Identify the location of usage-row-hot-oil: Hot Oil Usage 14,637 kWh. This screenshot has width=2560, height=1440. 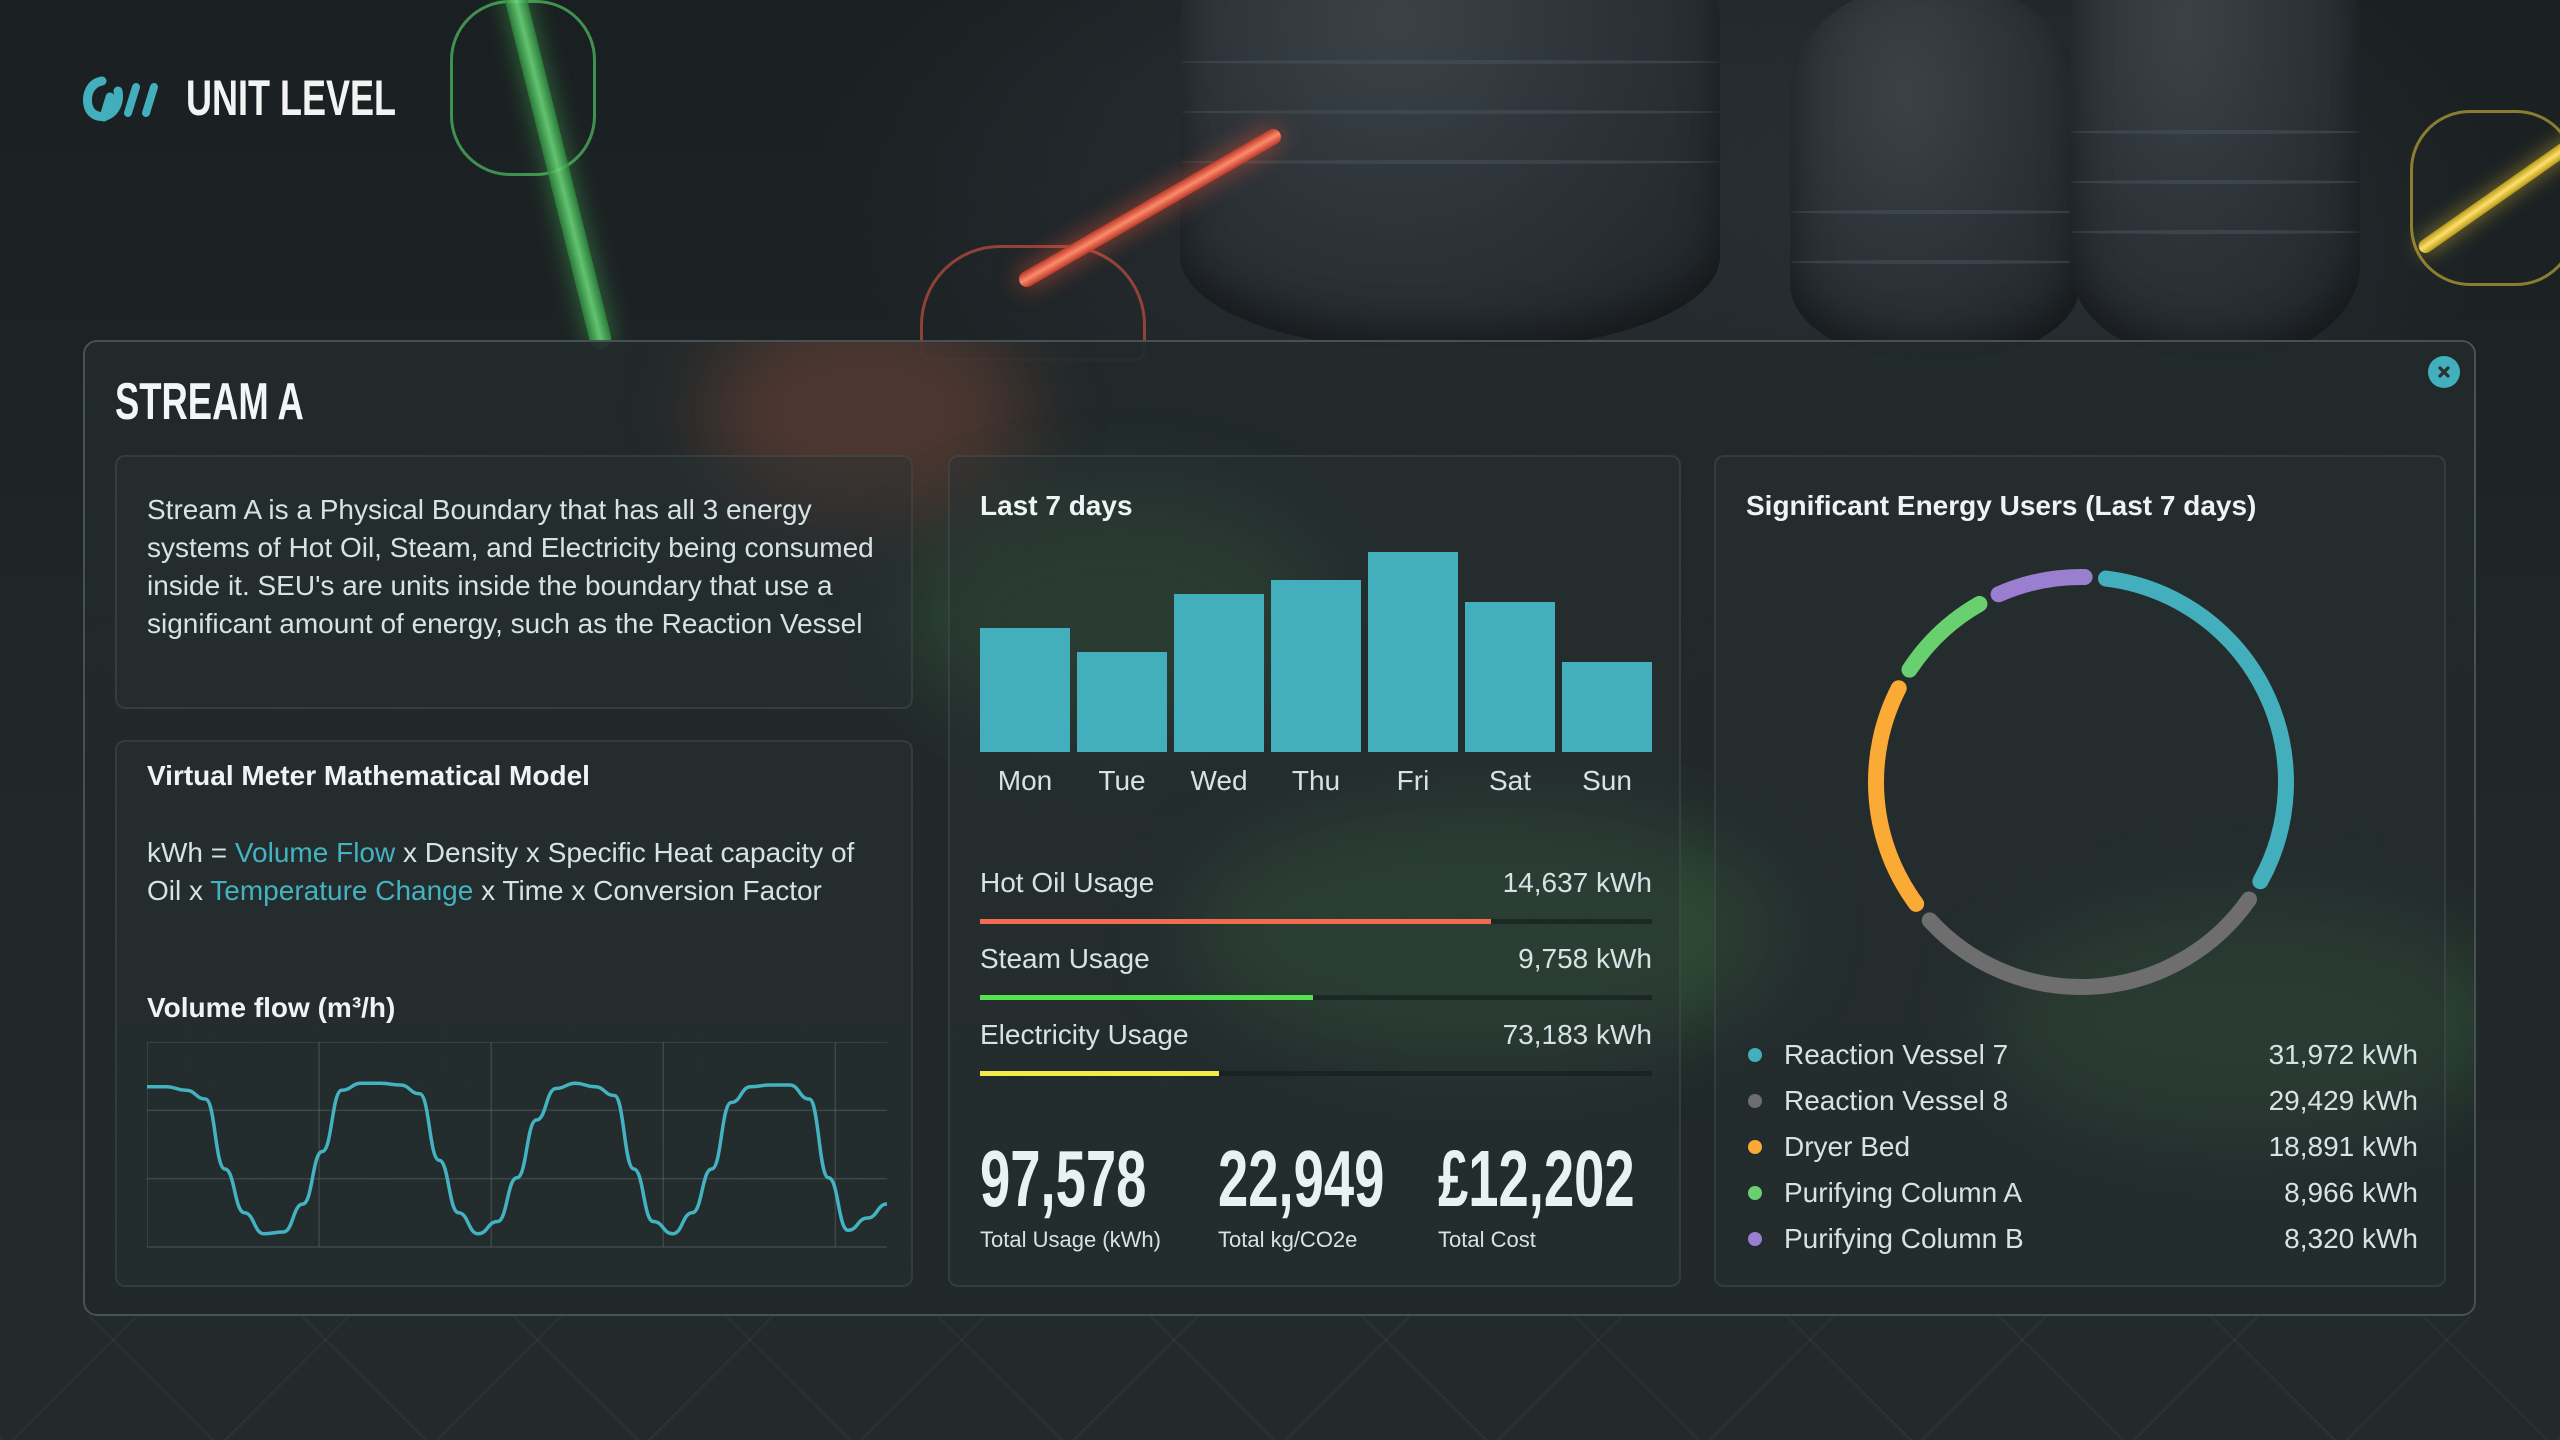
(1316, 905).